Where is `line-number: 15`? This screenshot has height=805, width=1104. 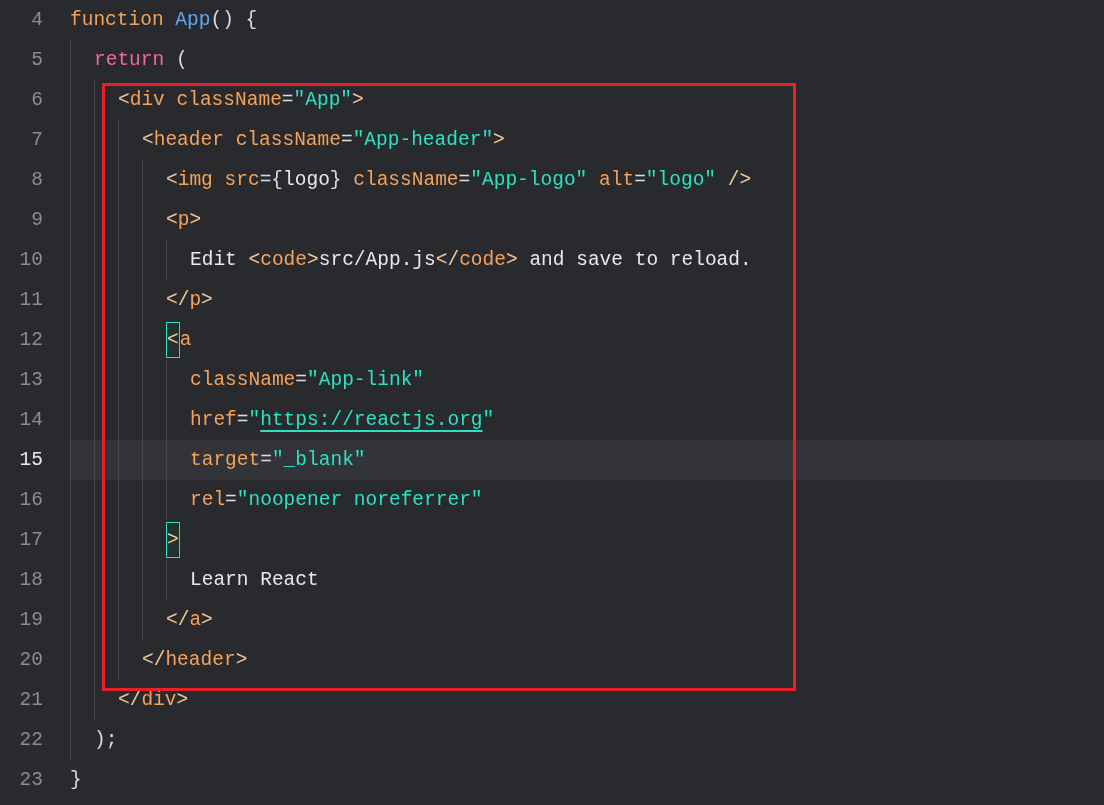
line-number: 15 is located at coordinates (30, 460).